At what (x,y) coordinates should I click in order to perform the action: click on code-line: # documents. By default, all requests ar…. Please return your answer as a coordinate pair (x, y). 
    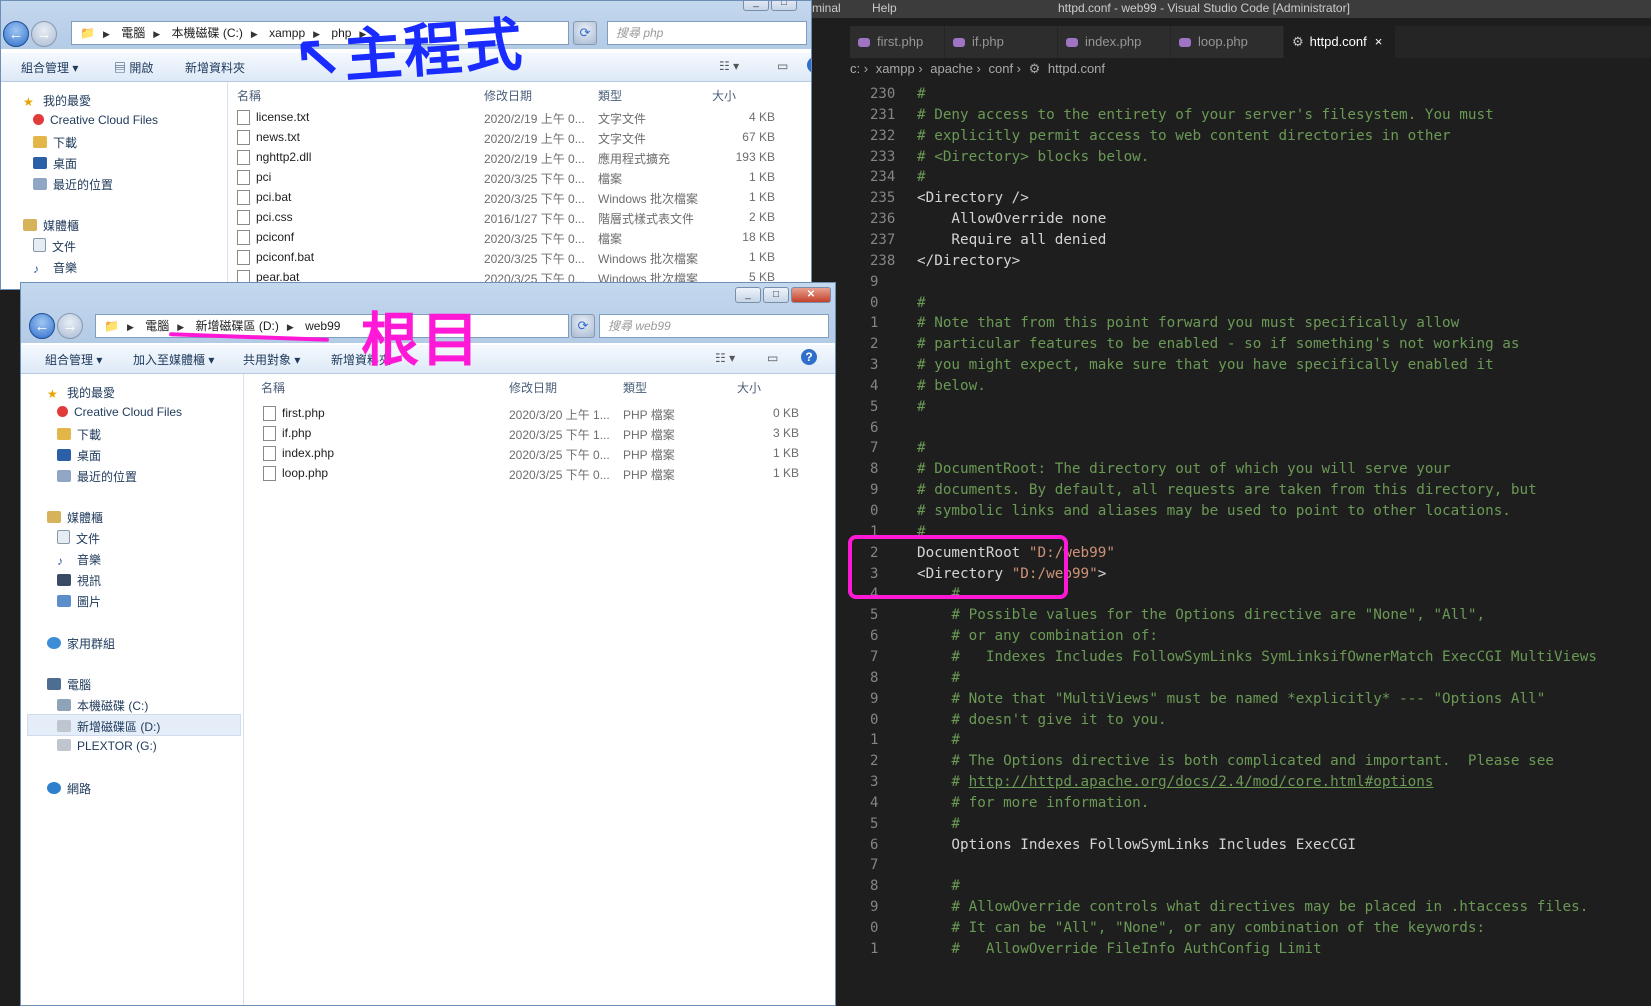
    Looking at the image, I should click on (1227, 490).